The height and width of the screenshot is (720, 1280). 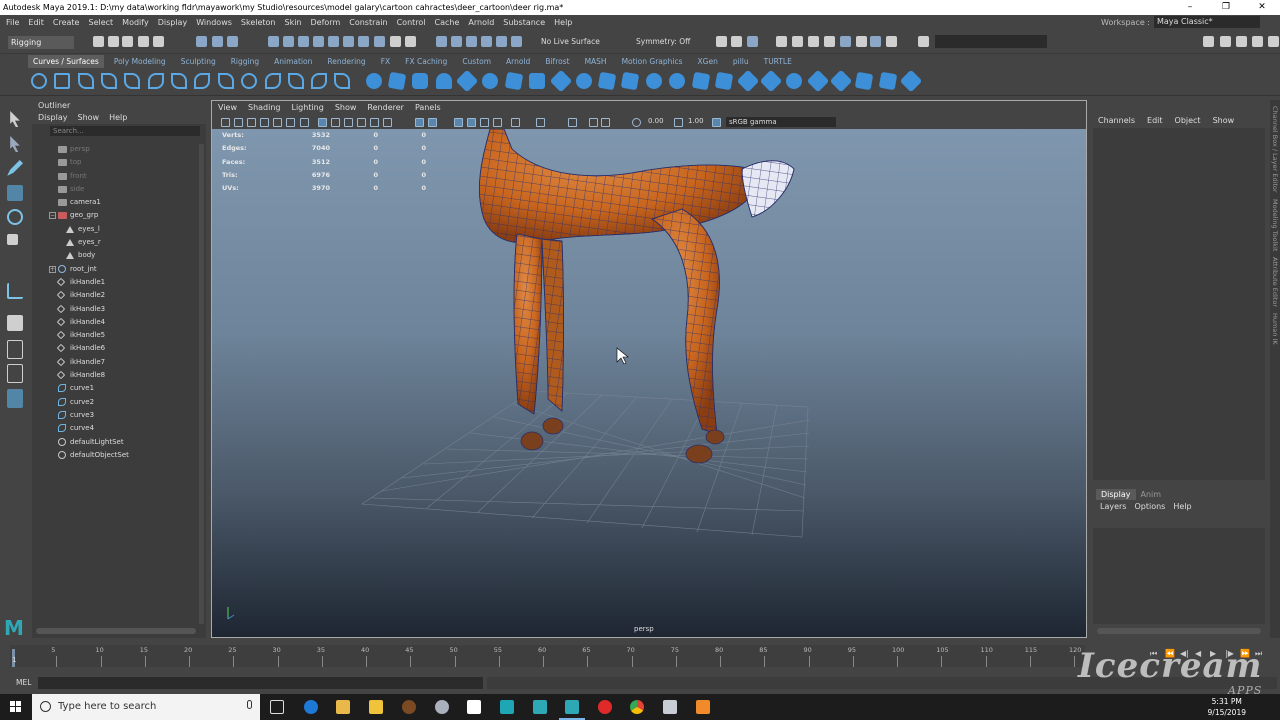 I want to click on outliner-item: curve1, so click(x=116, y=388).